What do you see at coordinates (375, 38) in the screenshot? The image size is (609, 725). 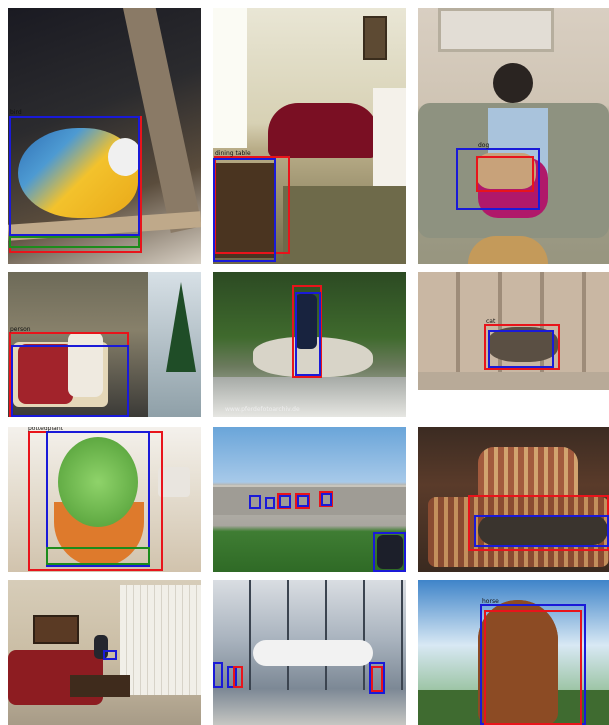 I see `wall-picture` at bounding box center [375, 38].